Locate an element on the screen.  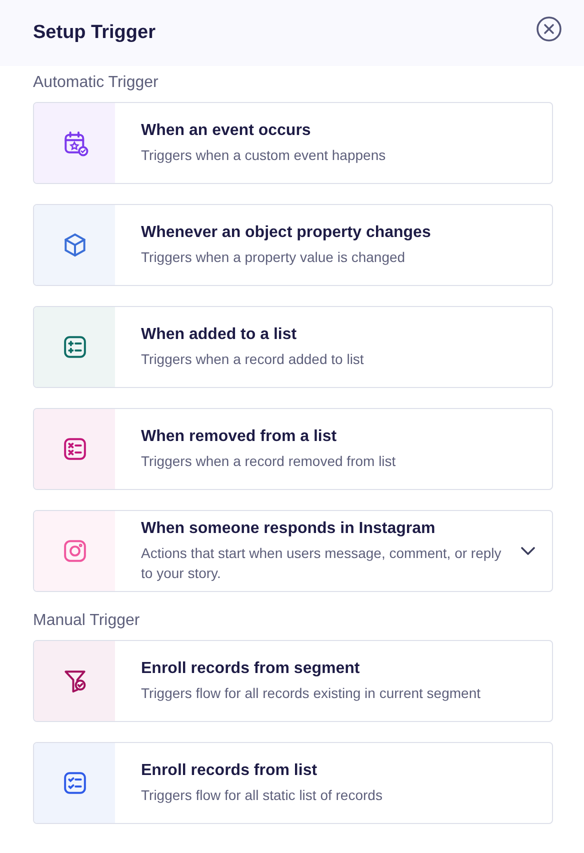
trigger-card: When added to a list Triggers when a record added to list is located at coordinates (293, 347).